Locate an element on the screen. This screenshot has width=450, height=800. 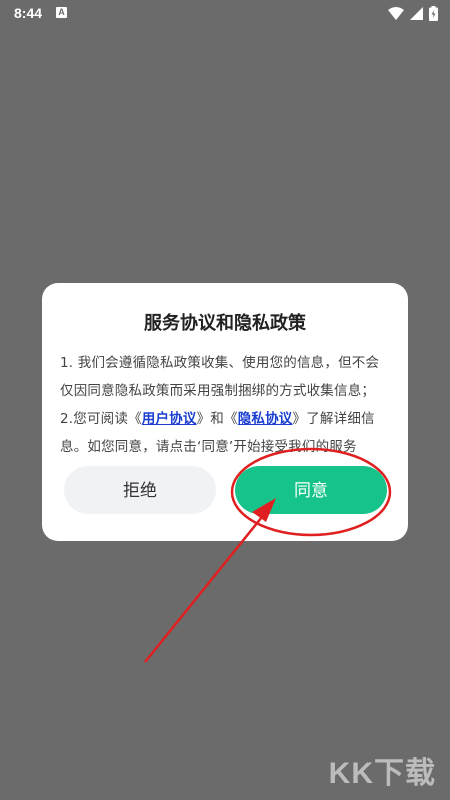
watermark-logo: KK下载 is located at coordinates (382, 773).